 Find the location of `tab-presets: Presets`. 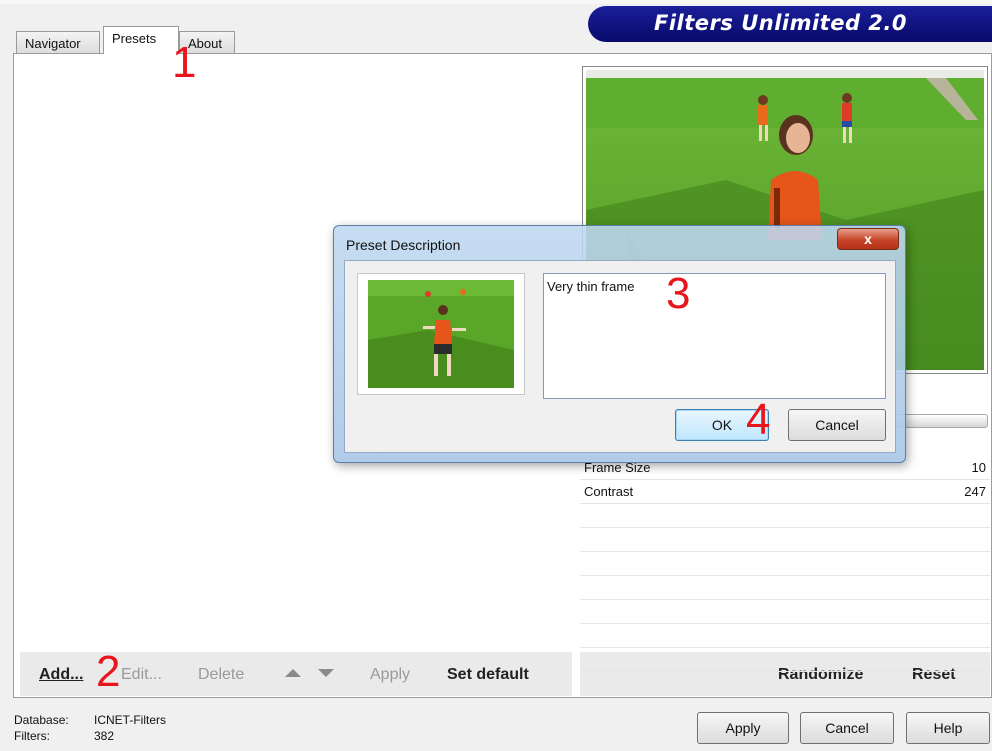

tab-presets: Presets is located at coordinates (141, 40).